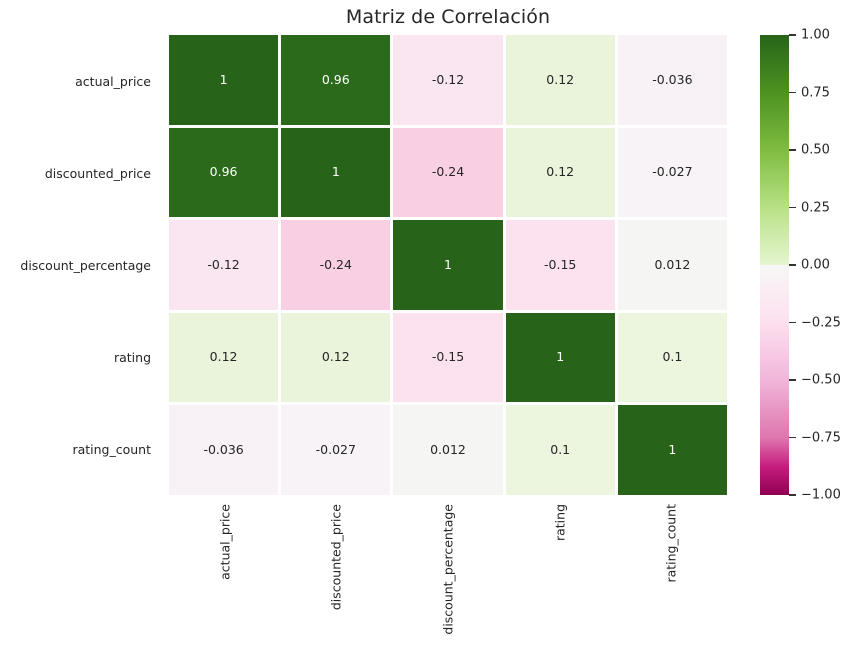  Describe the element at coordinates (815, 35) in the screenshot. I see `colorbar-tick-label: 1.00` at that location.